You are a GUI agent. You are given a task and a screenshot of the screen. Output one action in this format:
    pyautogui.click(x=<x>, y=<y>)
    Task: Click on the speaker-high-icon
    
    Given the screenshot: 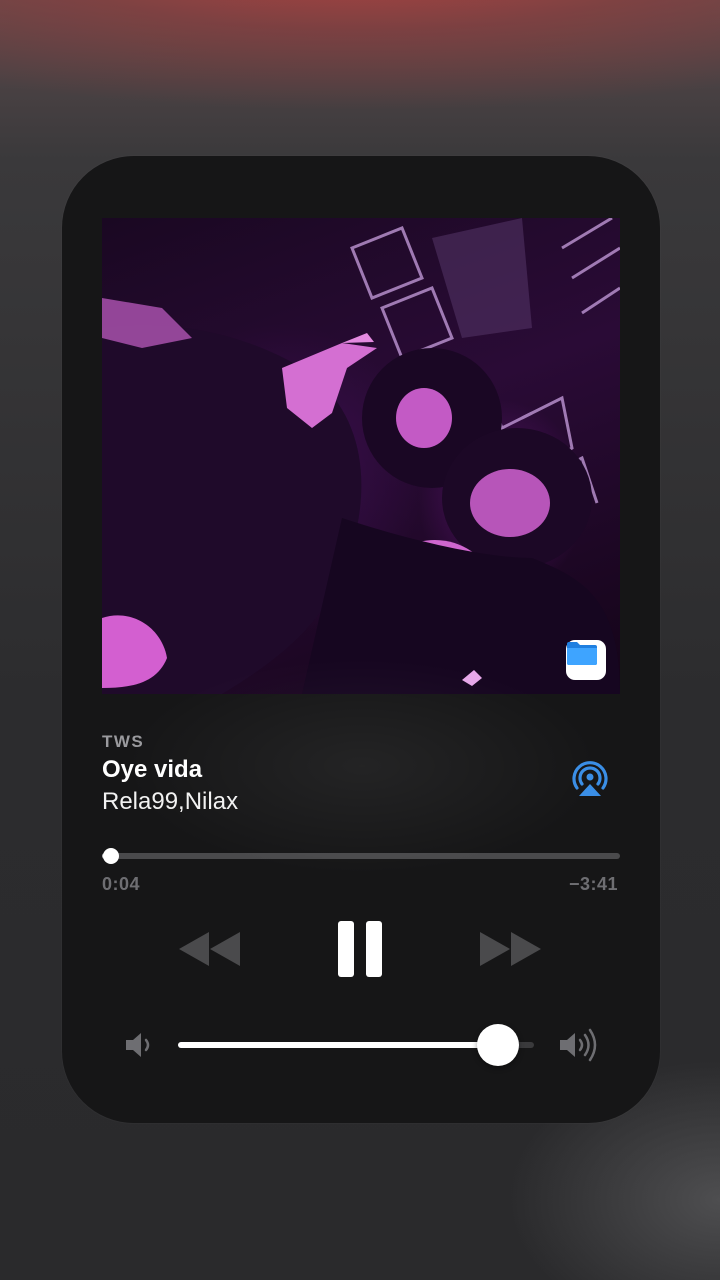 What is the action you would take?
    pyautogui.click(x=581, y=1047)
    